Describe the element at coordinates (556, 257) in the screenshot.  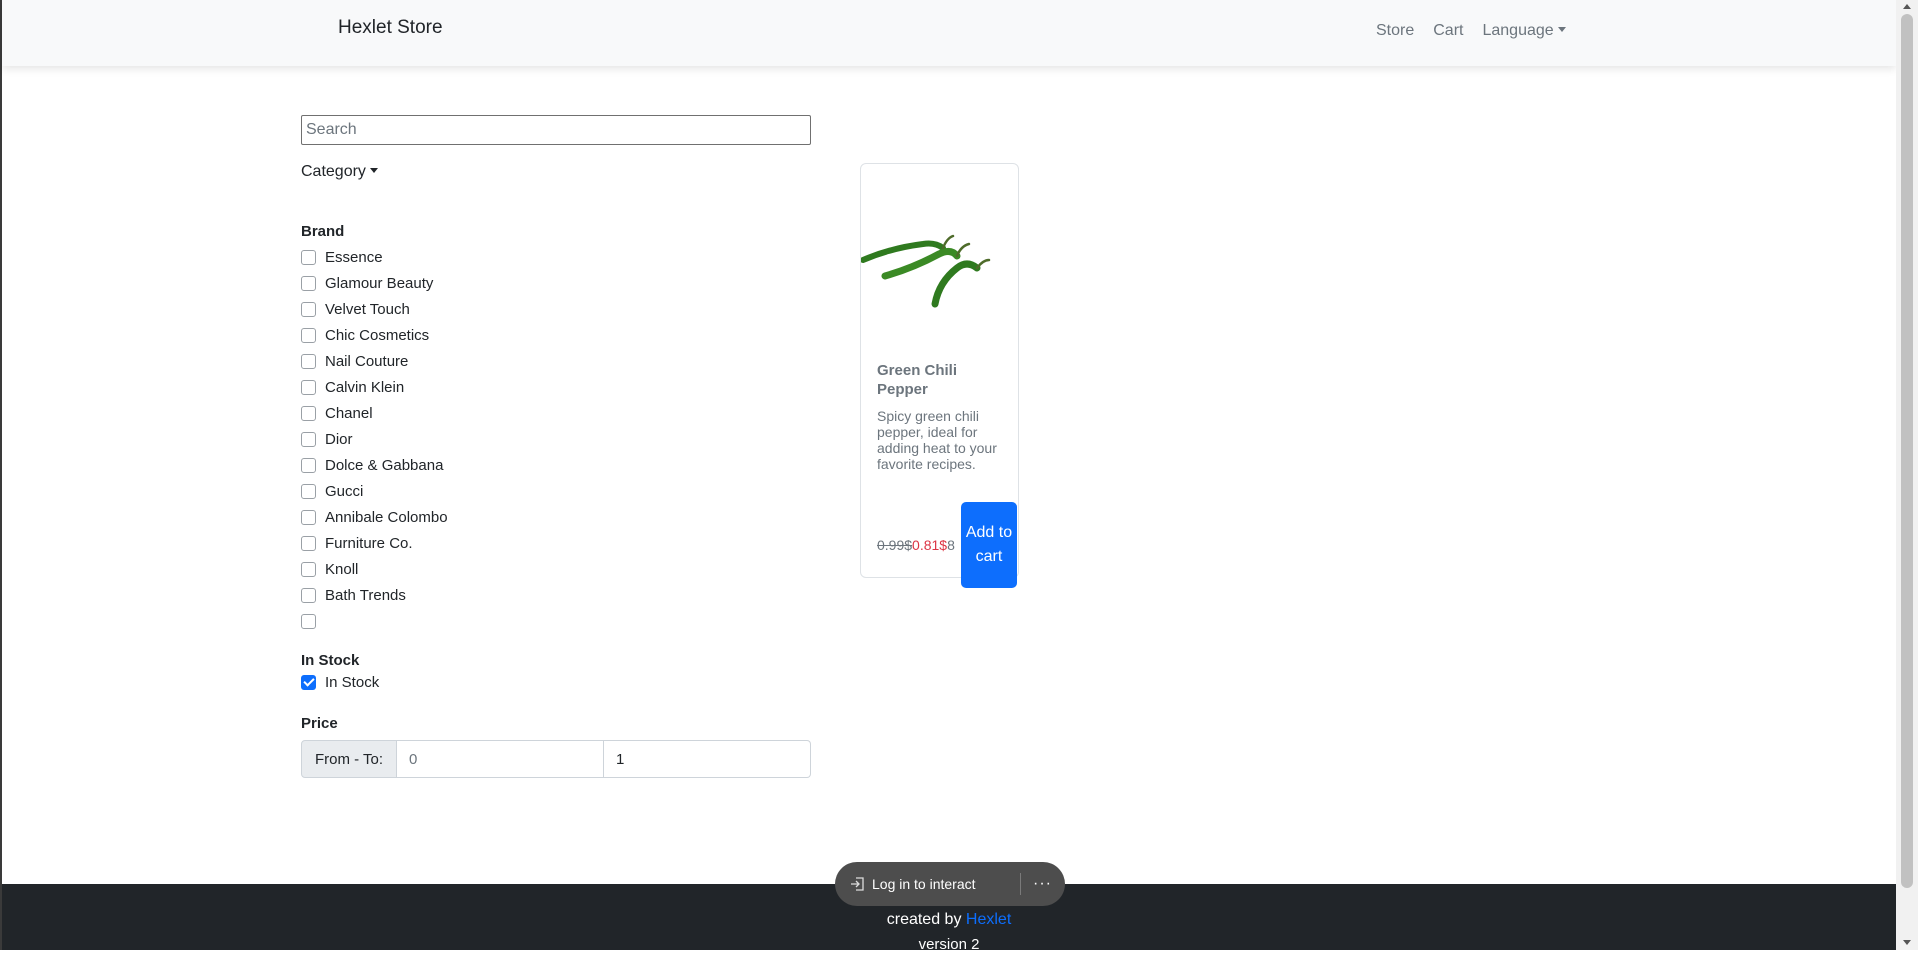
I see `brand-option: Essence` at that location.